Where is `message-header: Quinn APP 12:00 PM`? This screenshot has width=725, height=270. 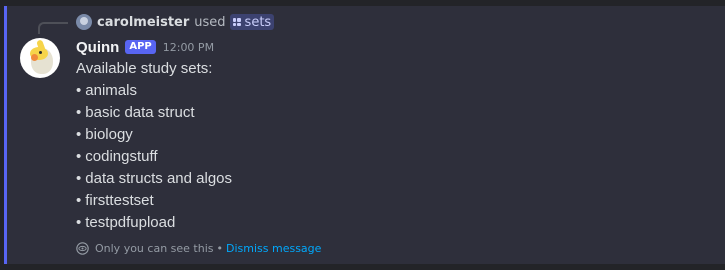 message-header: Quinn APP 12:00 PM is located at coordinates (145, 47).